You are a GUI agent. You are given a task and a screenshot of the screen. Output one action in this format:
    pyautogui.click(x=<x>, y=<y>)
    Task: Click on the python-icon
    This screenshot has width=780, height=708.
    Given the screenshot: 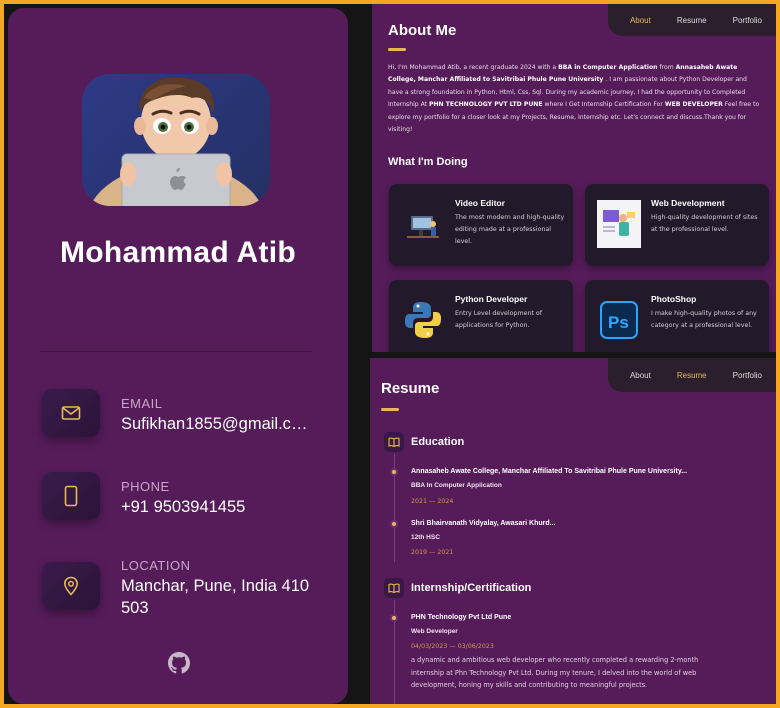 What is the action you would take?
    pyautogui.click(x=423, y=320)
    